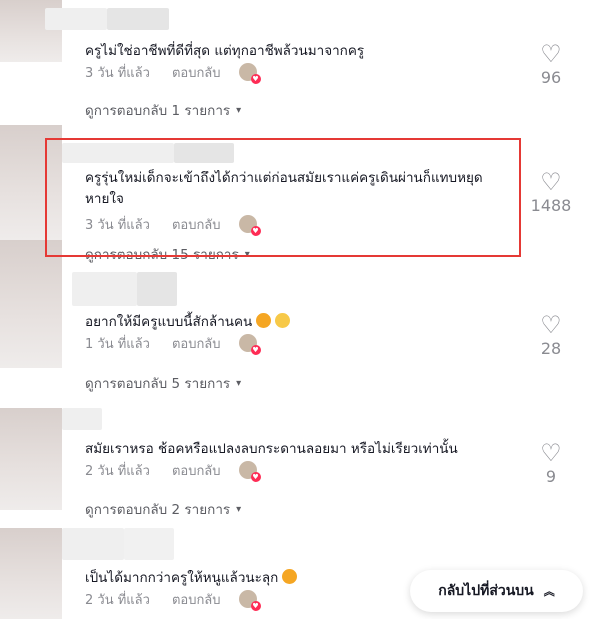 The image size is (595, 619). Describe the element at coordinates (162, 255) in the screenshot. I see `view-replies-label: ดูการตอบกลับ 15 รายการ` at that location.